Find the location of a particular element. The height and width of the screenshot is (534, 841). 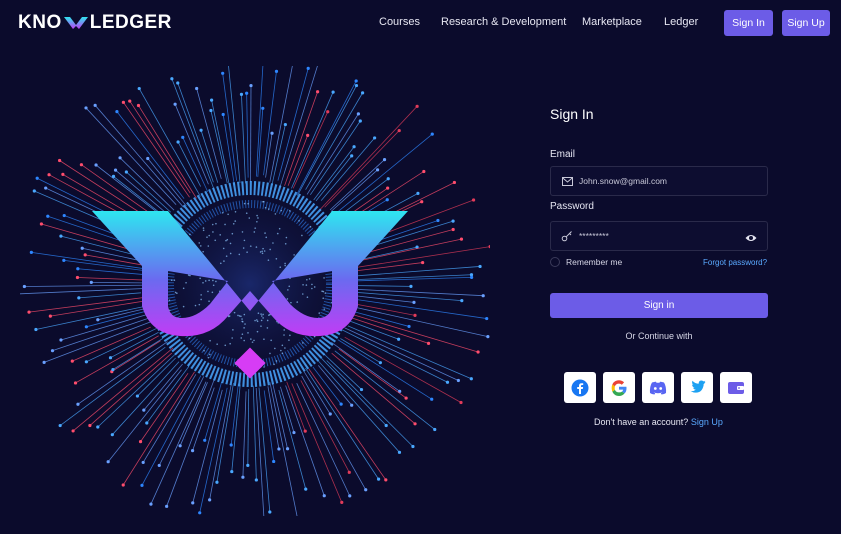

twitter-login-button is located at coordinates (697, 387).